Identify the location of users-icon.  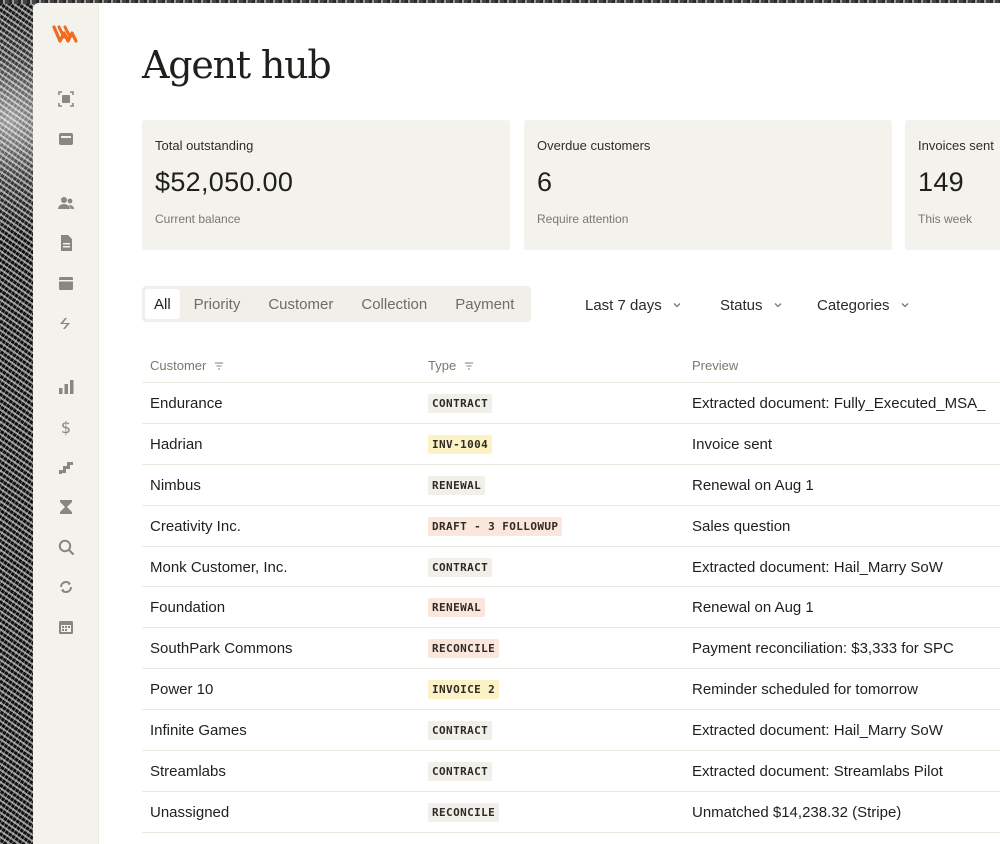
(66, 203).